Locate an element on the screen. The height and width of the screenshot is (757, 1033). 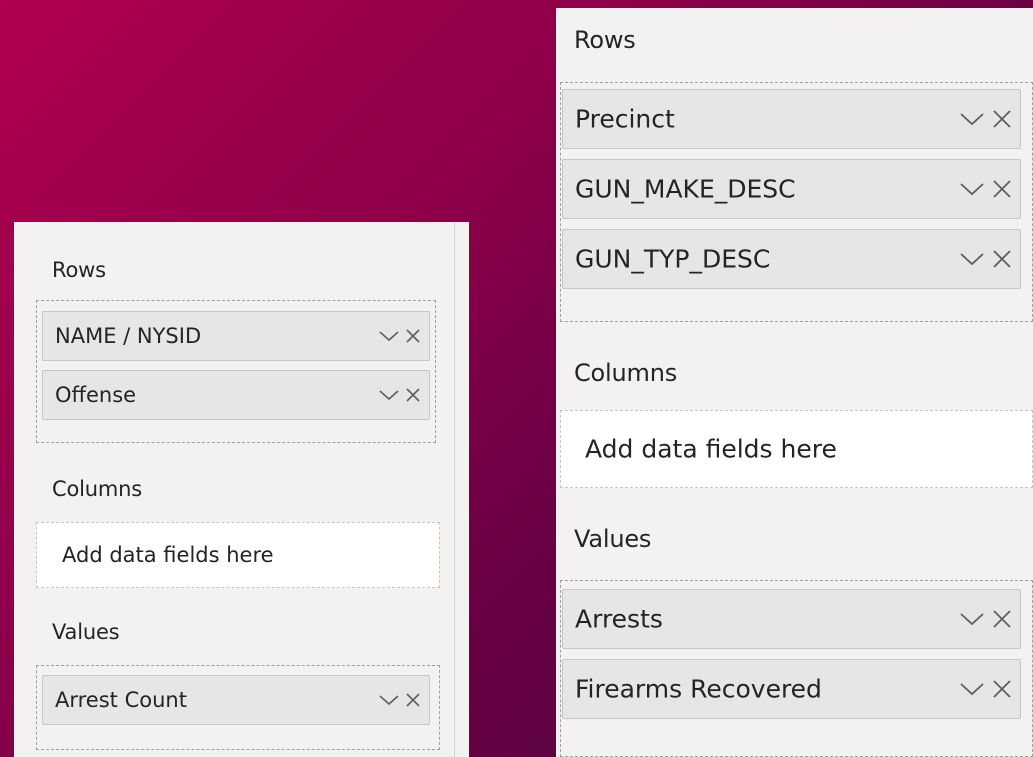
field-name: GUN_TYP_DESC is located at coordinates (673, 259).